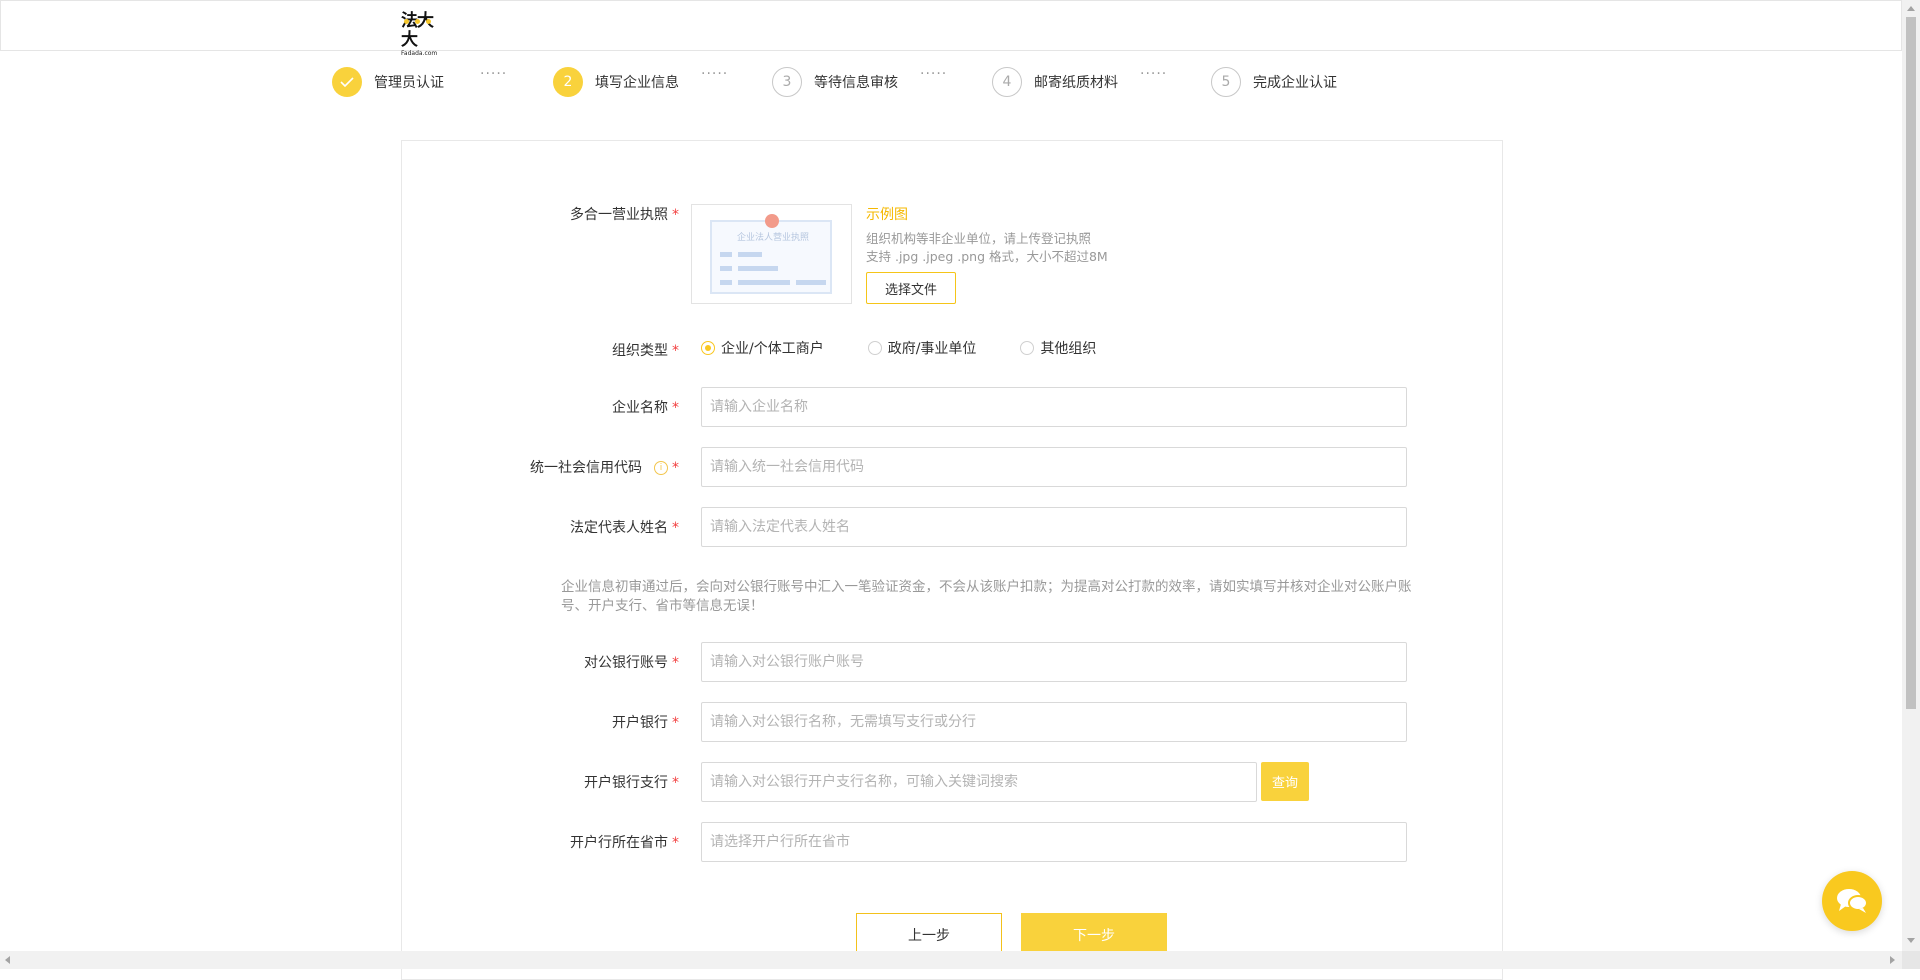 This screenshot has width=1920, height=980. I want to click on query-button: 查询, so click(1285, 781).